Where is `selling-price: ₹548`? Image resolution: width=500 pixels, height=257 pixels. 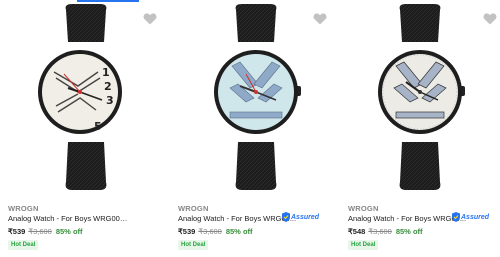 selling-price: ₹548 is located at coordinates (357, 231).